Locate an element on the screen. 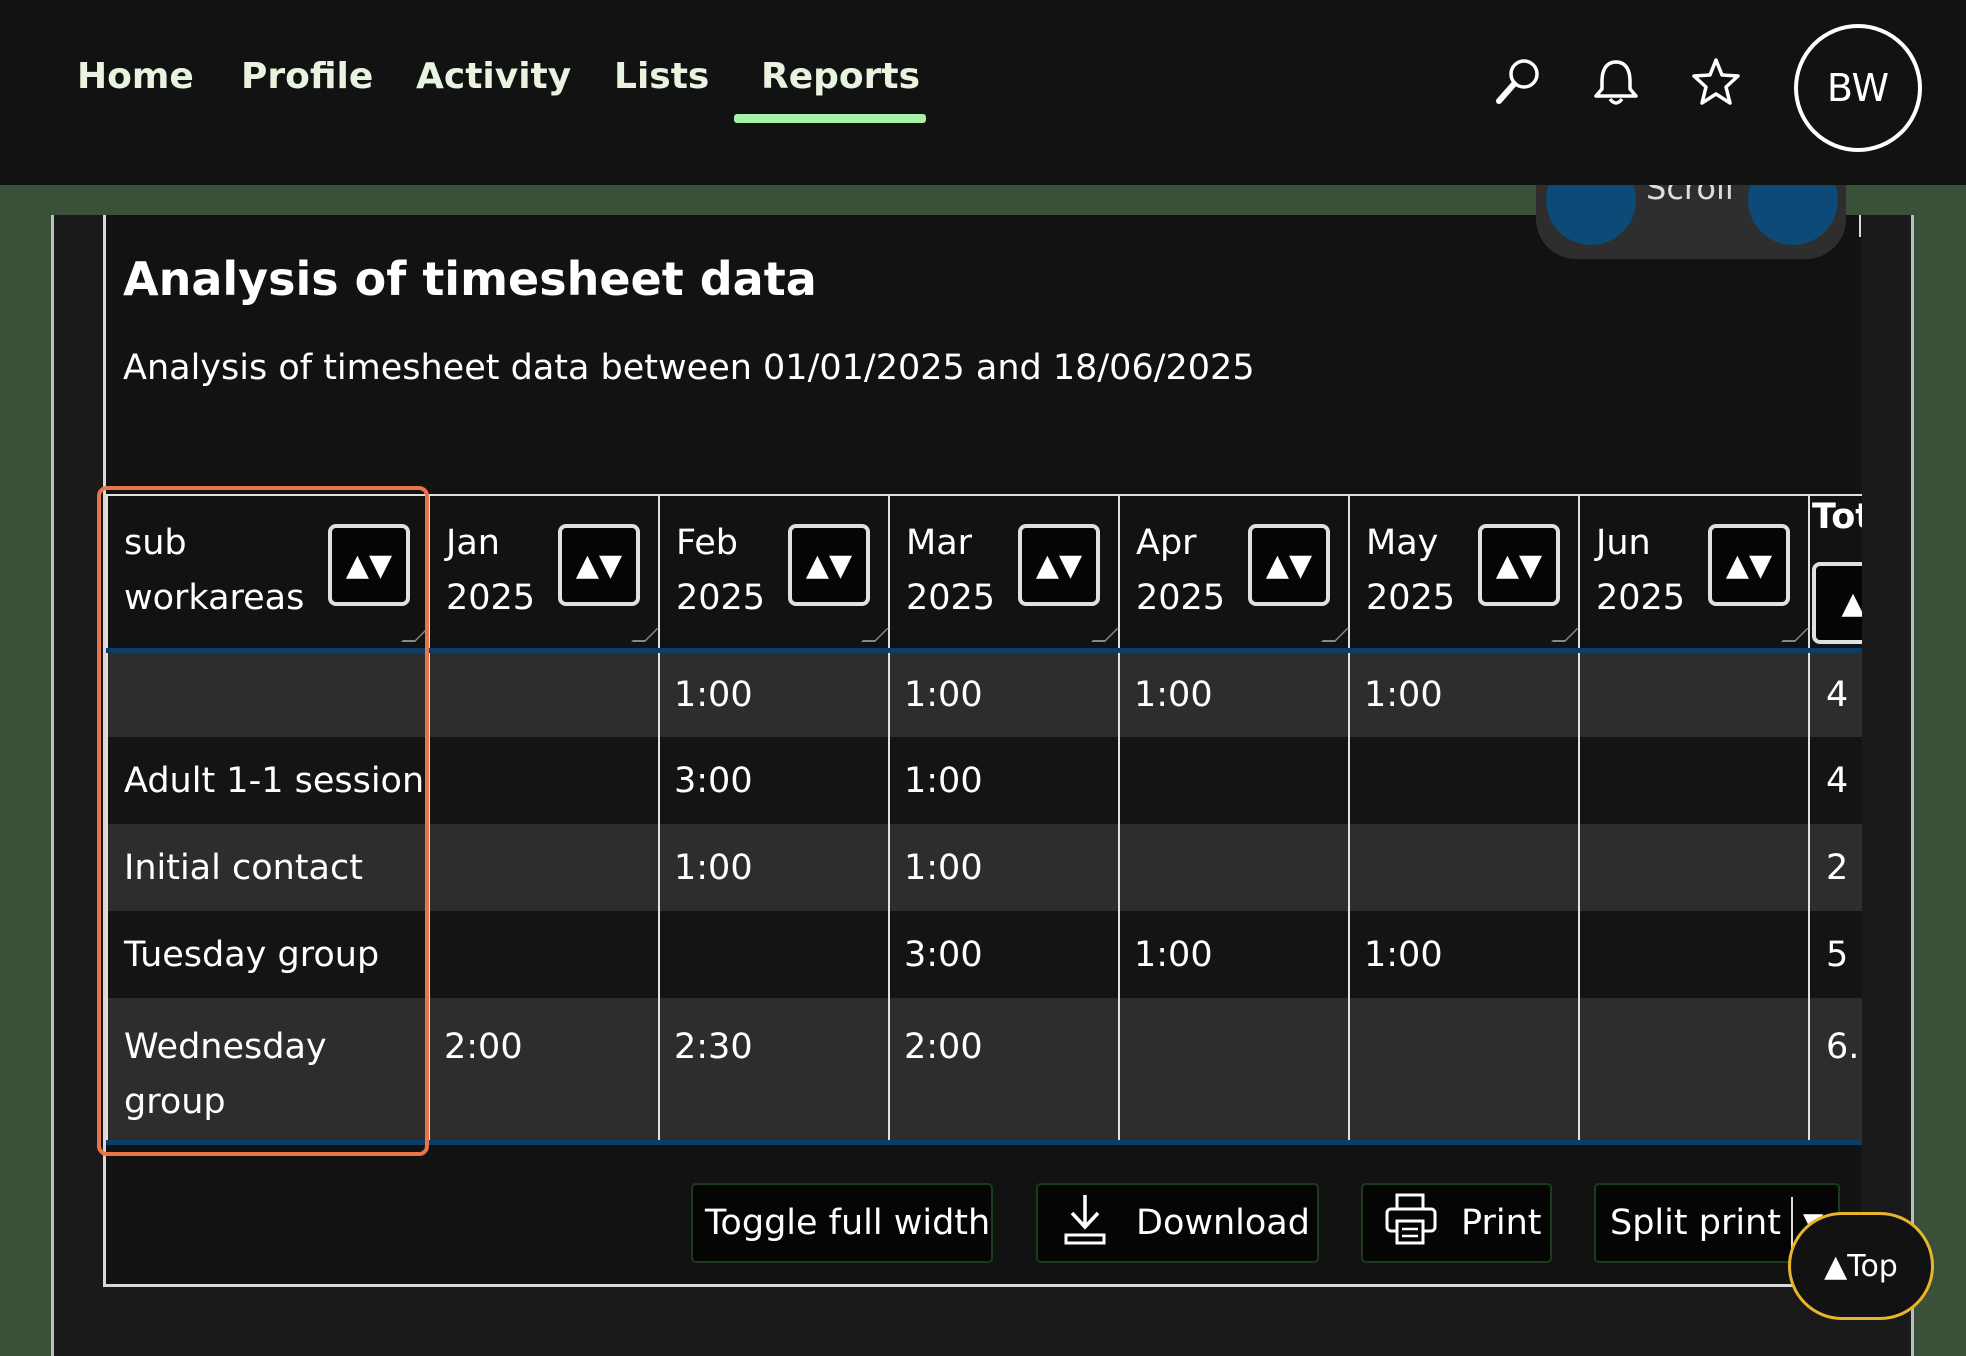 The image size is (1966, 1356). nav-reports: Reports is located at coordinates (840, 76).